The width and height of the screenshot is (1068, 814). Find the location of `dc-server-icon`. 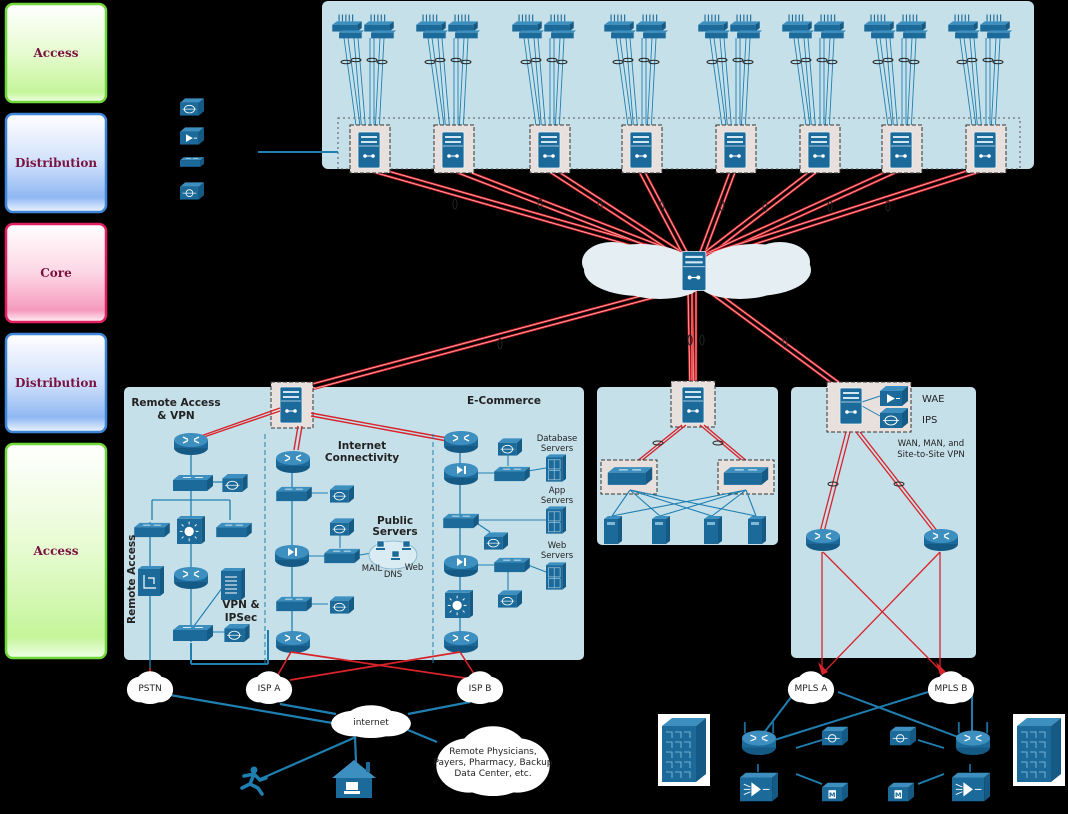

dc-server-icon is located at coordinates (713, 530).